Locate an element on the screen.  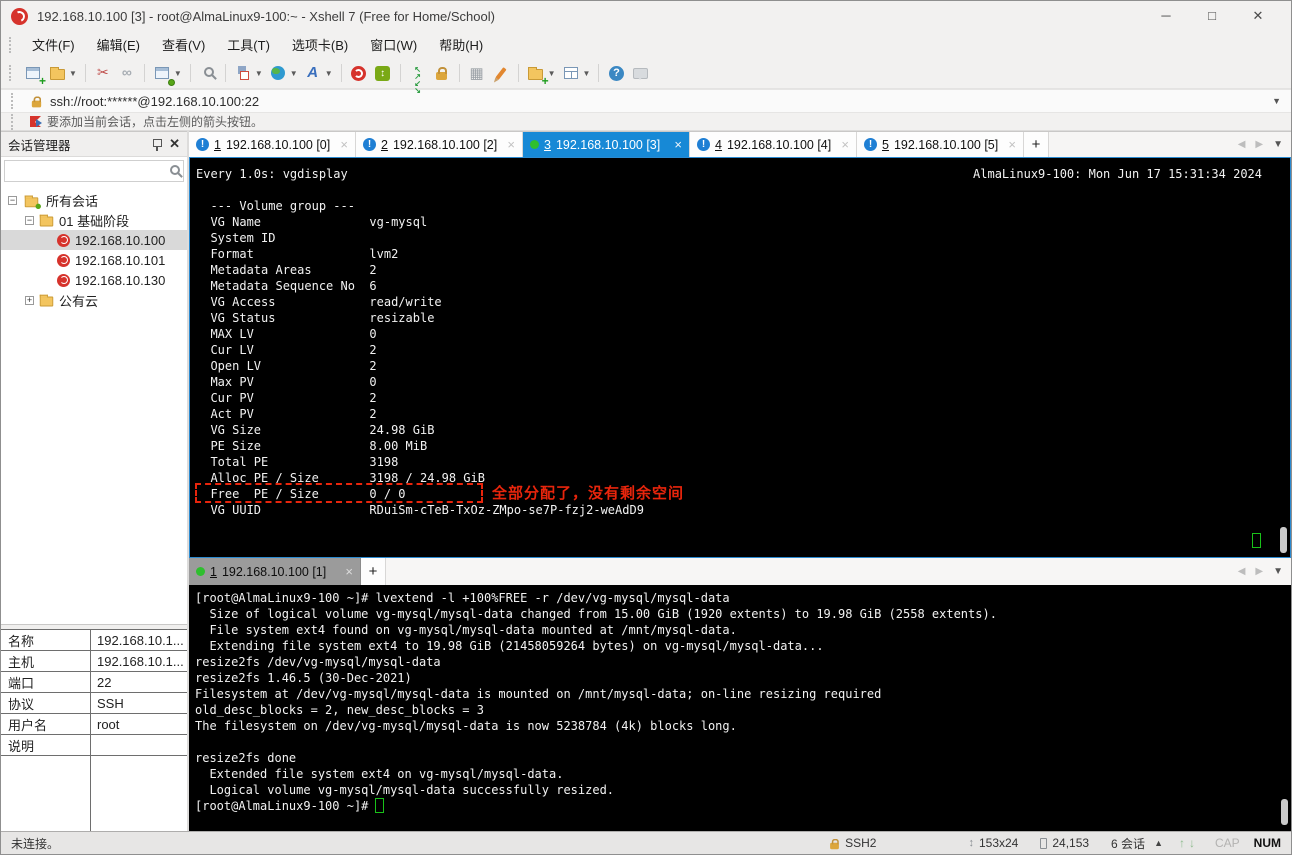
tab-session-0: 1 192.168.10.100 [0] × is located at coordinates (272, 144).